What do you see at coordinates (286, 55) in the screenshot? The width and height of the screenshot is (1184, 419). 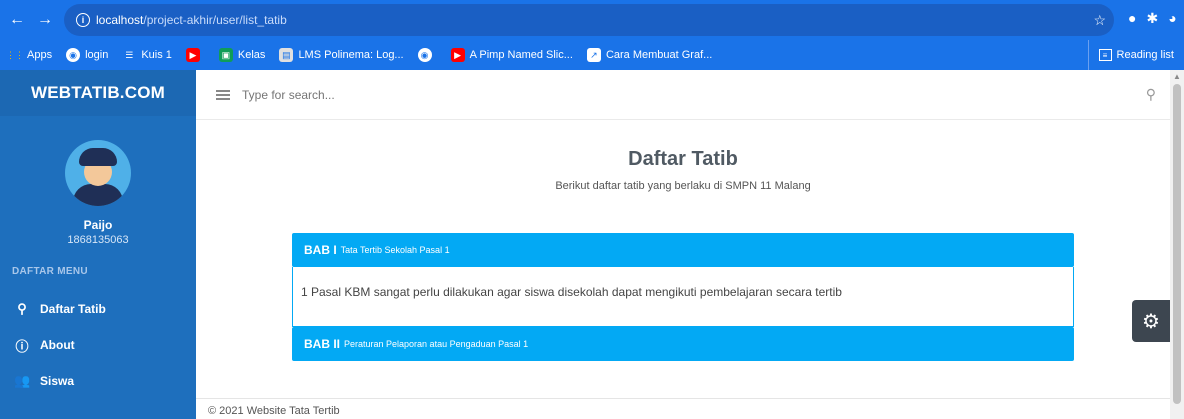 I see `lms-icon: ▤` at bounding box center [286, 55].